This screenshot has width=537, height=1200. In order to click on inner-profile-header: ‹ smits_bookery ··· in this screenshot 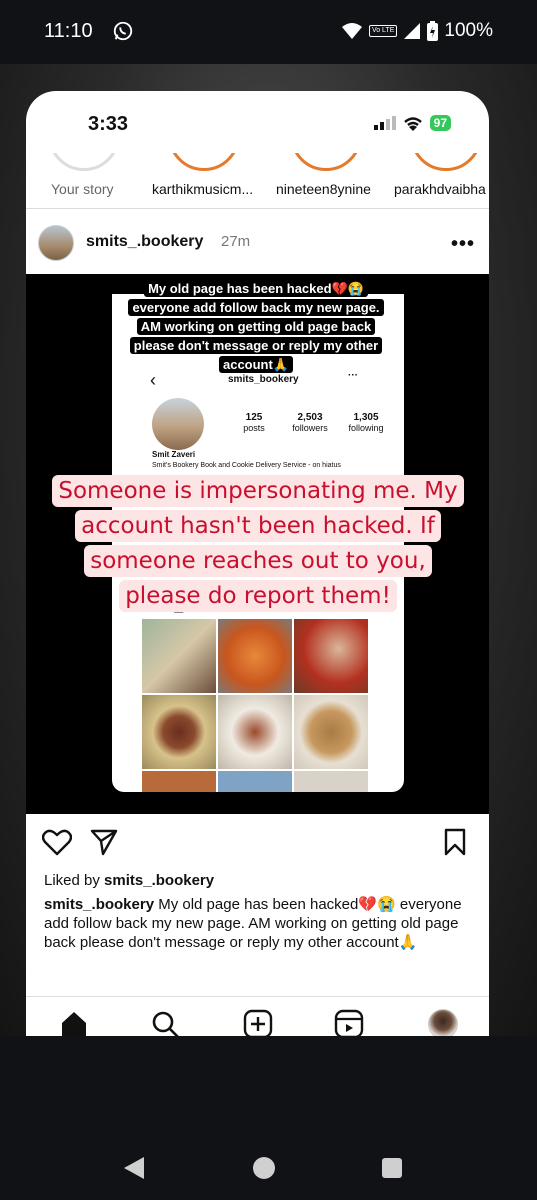, I will do `click(258, 387)`.